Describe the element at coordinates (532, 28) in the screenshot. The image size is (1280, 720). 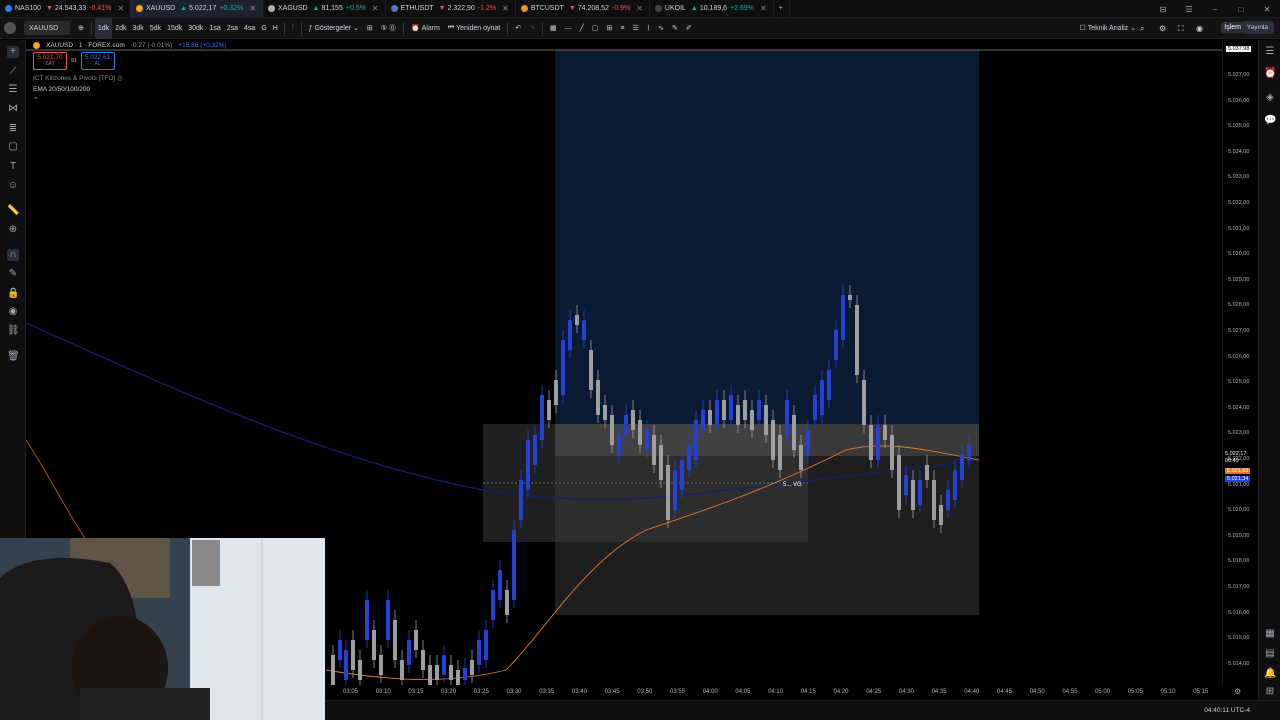
I see `redo-icon: ↷` at that location.